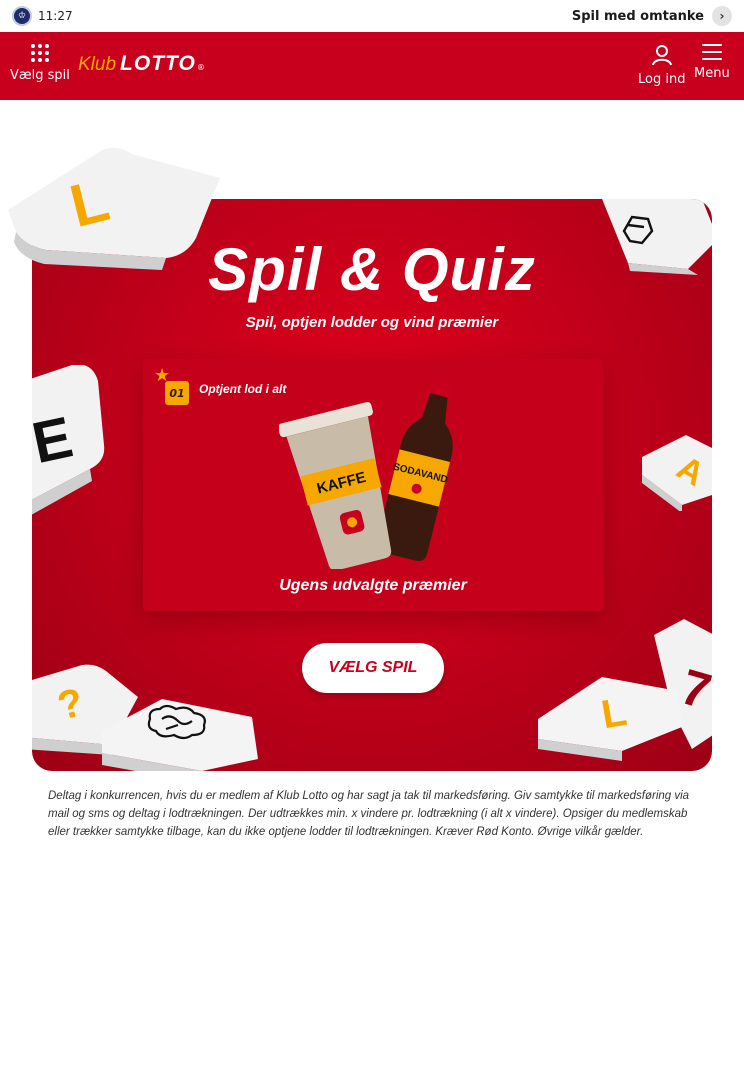 The image size is (744, 1074). I want to click on login-button: Log ind, so click(661, 65).